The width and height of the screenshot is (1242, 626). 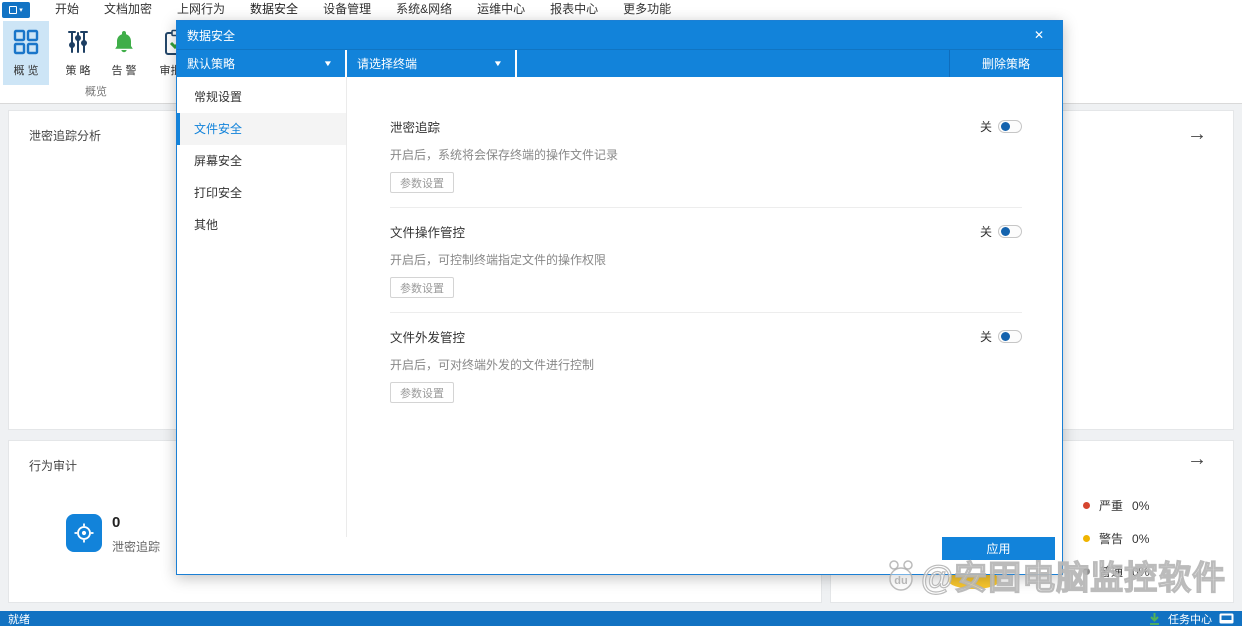 I want to click on ribbon-alert-button: 告 警, so click(x=124, y=53).